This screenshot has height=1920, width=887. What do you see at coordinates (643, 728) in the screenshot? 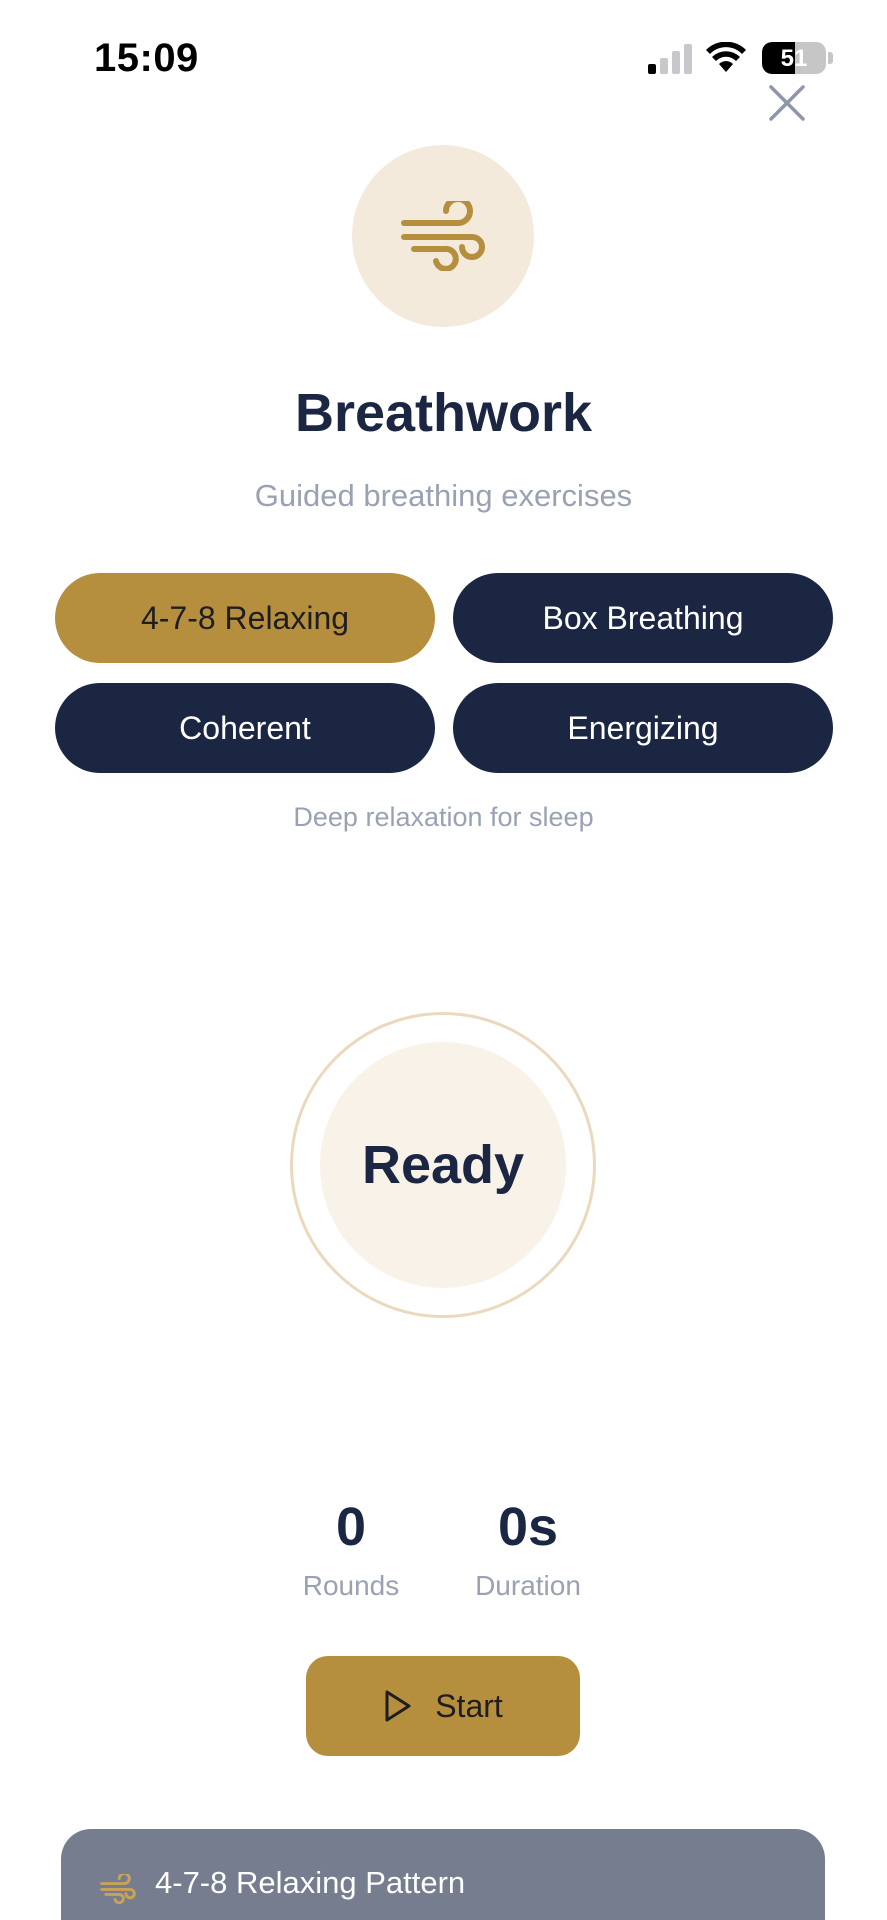
I see `pattern-button-energizing: Energizing` at bounding box center [643, 728].